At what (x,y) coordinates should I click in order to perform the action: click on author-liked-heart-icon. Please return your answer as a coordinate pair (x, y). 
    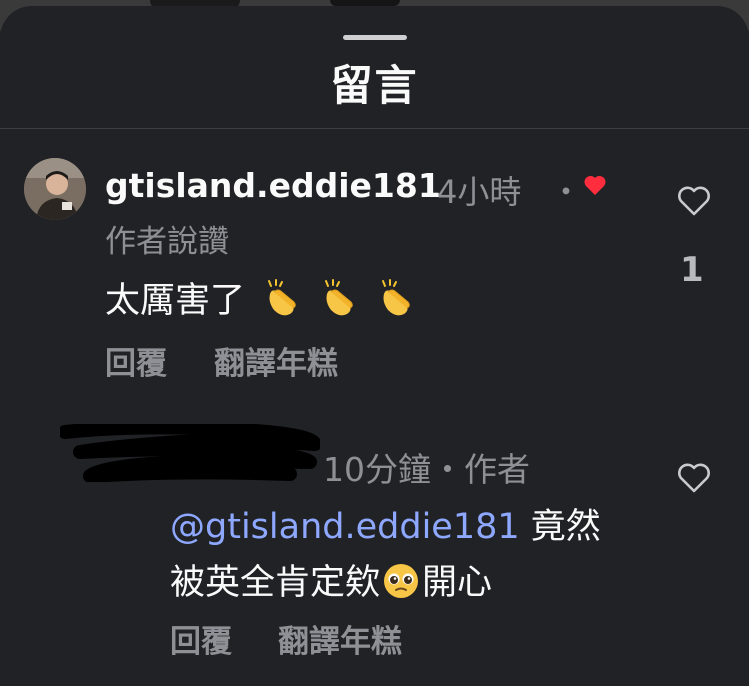
    Looking at the image, I should click on (595, 185).